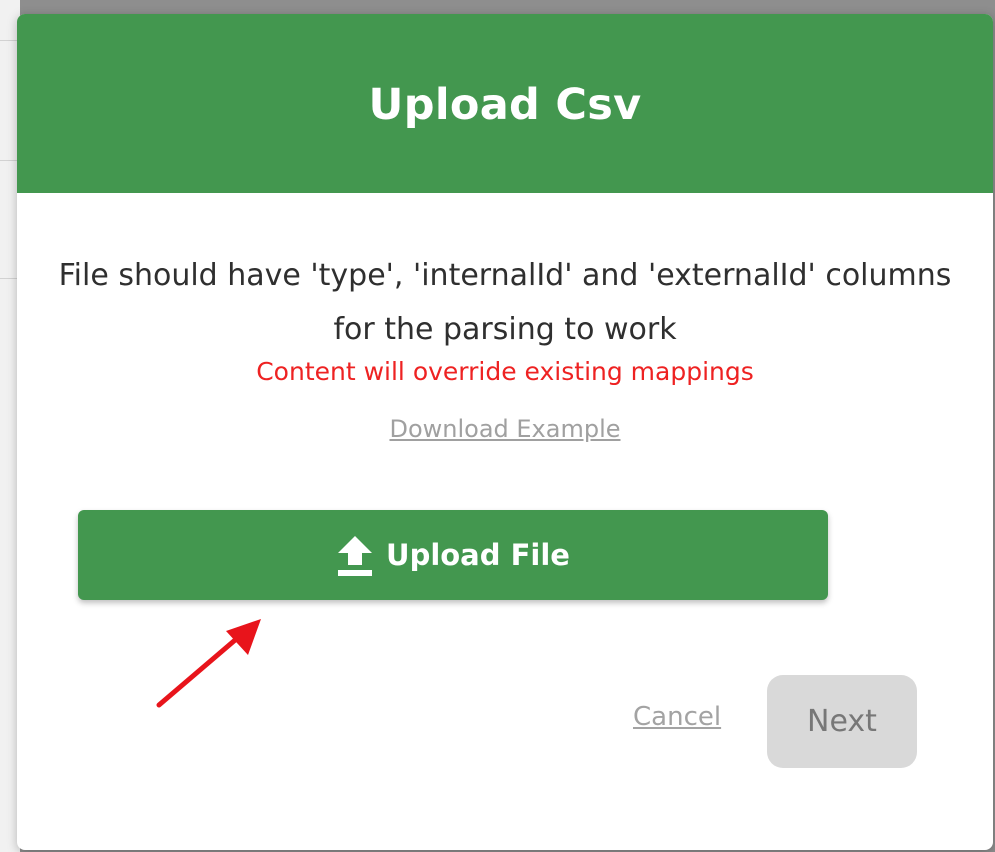 The height and width of the screenshot is (852, 995). What do you see at coordinates (355, 556) in the screenshot?
I see `upload-icon` at bounding box center [355, 556].